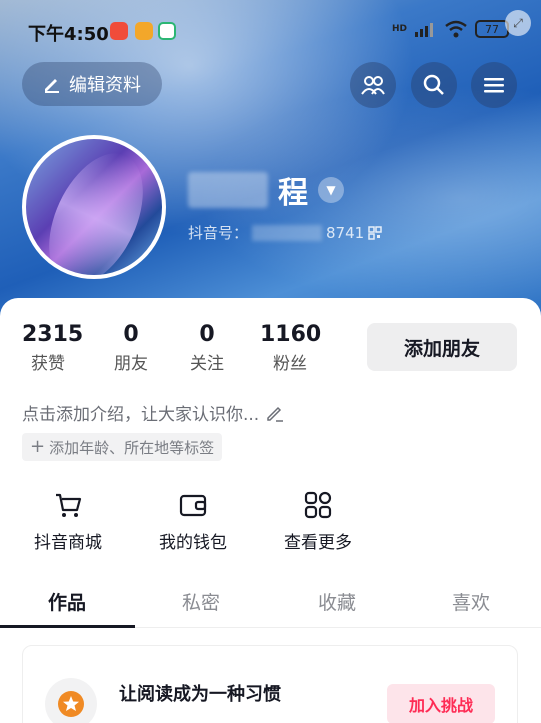  I want to click on stat-following: 0 关注, so click(207, 348).